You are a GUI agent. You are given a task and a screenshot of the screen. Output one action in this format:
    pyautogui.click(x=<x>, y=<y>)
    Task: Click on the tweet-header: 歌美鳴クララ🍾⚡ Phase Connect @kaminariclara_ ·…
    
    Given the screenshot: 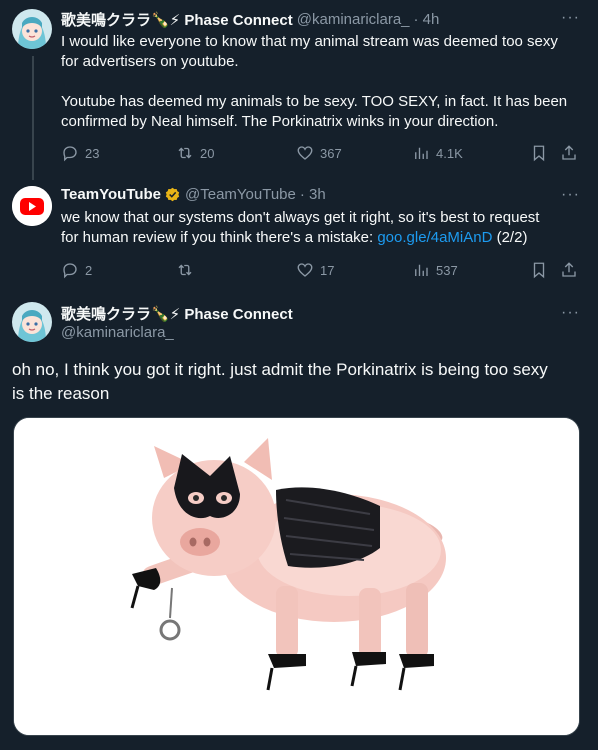 What is the action you would take?
    pyautogui.click(x=250, y=19)
    